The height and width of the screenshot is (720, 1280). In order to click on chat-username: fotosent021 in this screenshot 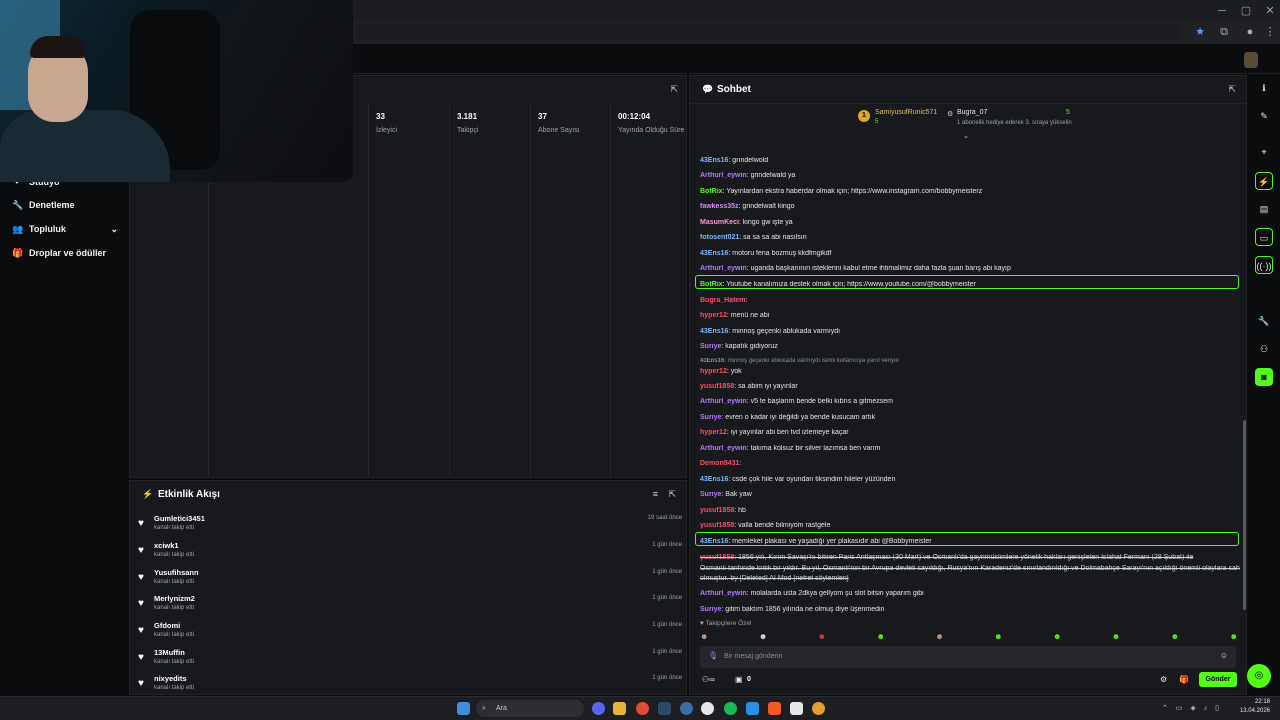, I will do `click(719, 237)`.